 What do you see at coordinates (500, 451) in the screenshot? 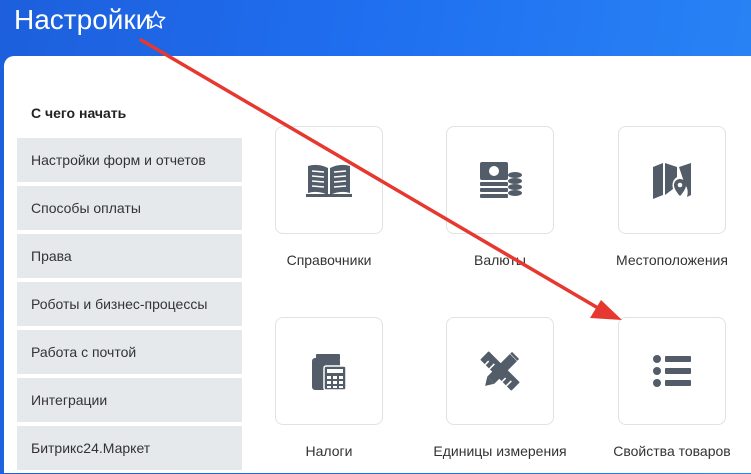
I see `tile-units-label: Единицы измерения` at bounding box center [500, 451].